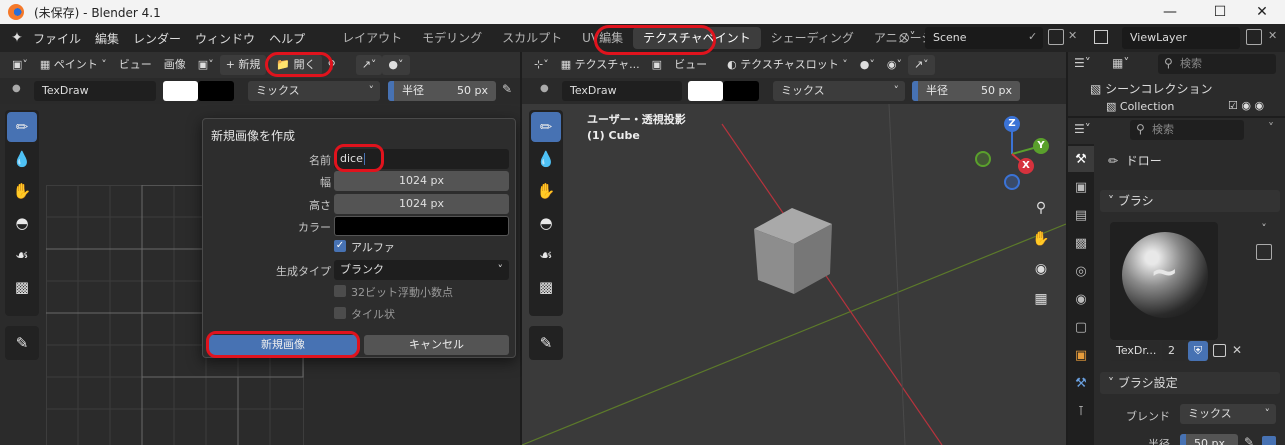 This screenshot has width=1285, height=445. Describe the element at coordinates (442, 91) in the screenshot. I see `radius-slider: 半径 50 px` at that location.